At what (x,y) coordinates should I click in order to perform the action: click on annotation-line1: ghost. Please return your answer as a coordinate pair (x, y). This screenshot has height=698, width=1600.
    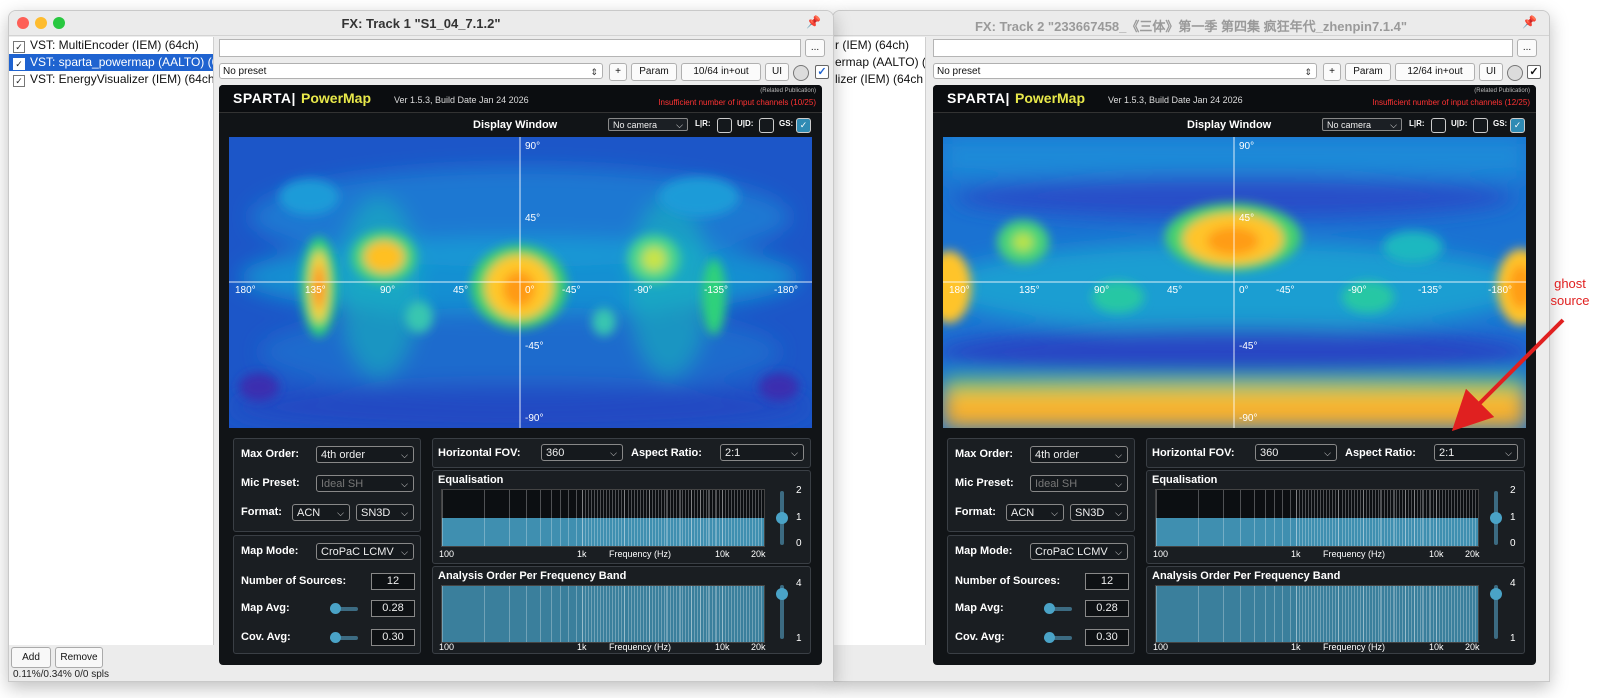
    Looking at the image, I should click on (1570, 283).